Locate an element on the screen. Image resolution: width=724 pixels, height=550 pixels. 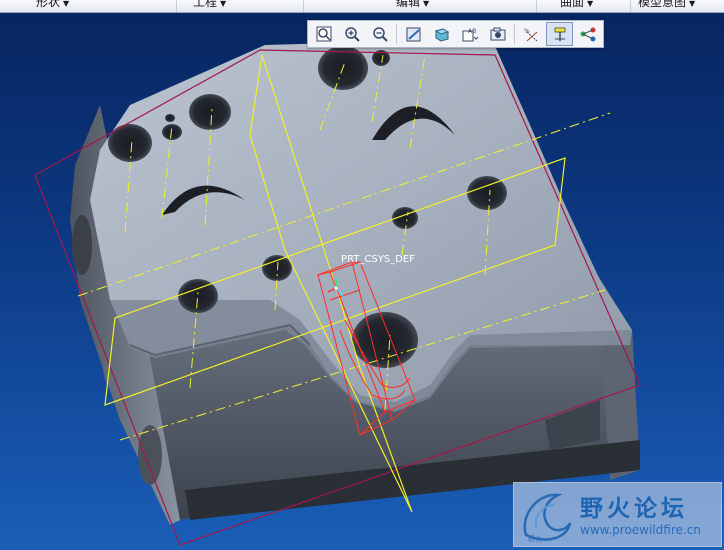
svg-text: AB is located at coordinates (472, 31).